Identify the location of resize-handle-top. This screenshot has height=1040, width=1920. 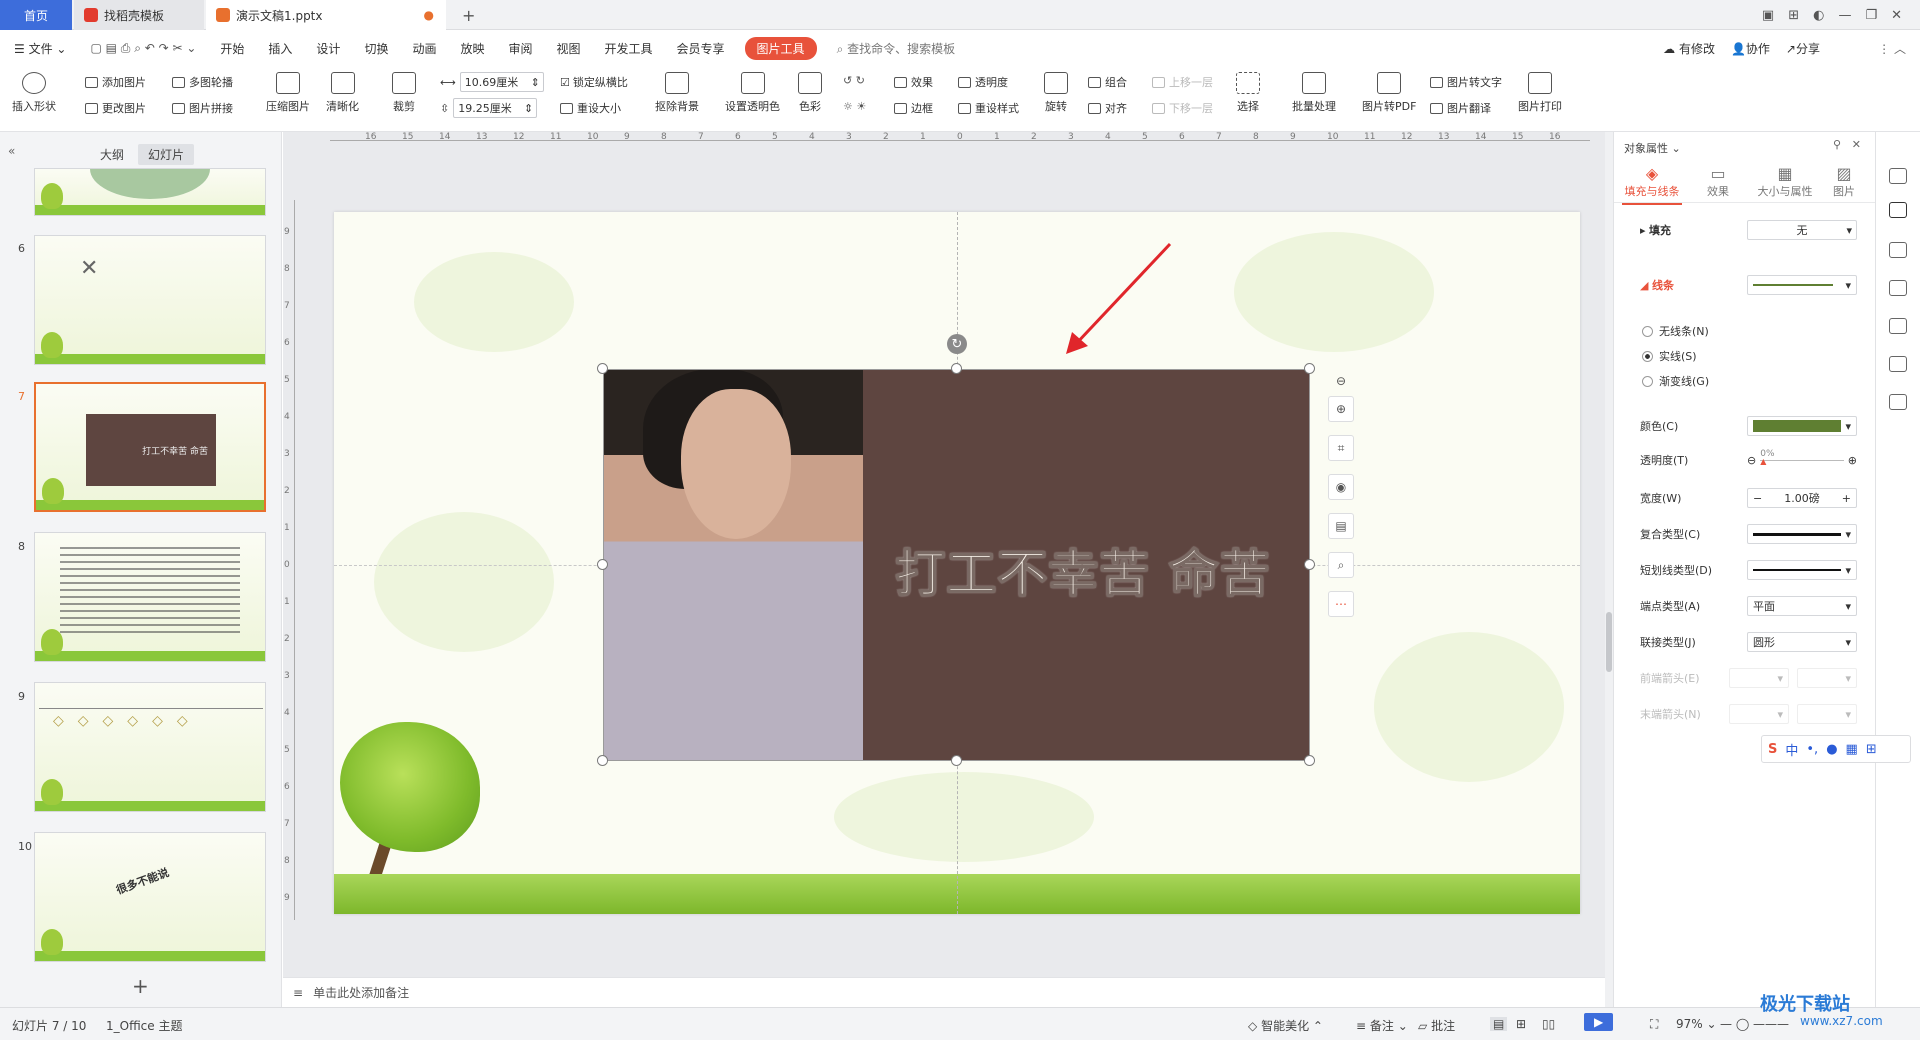
(956, 368).